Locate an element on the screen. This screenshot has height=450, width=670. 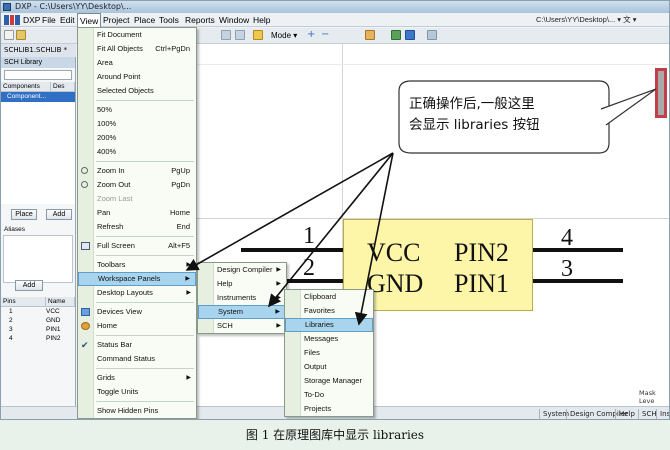
pin-name: PIN2 is located at coordinates (53, 338).